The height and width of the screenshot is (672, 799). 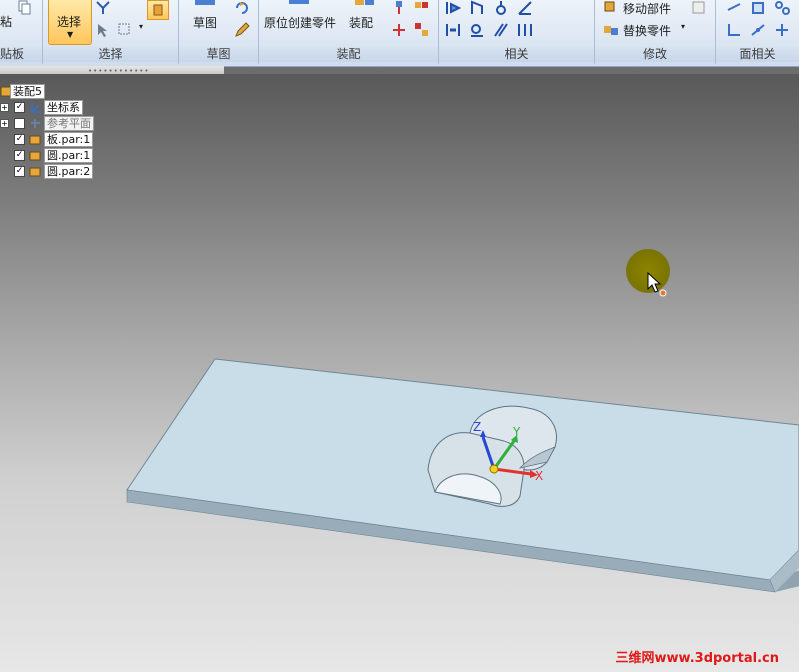 What do you see at coordinates (69, 155) in the screenshot?
I see `tree-item-label: 圆.par:1` at bounding box center [69, 155].